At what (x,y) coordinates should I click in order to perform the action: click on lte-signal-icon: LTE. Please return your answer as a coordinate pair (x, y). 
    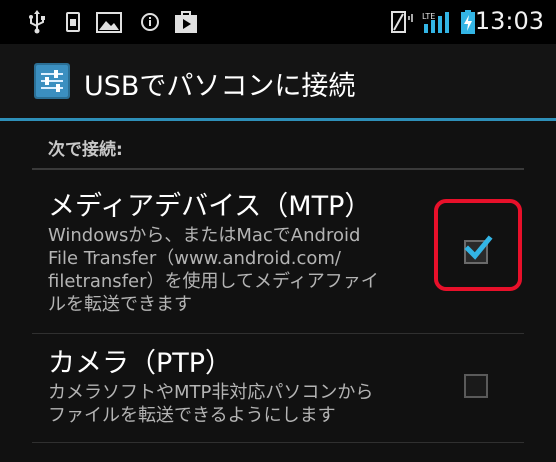
    Looking at the image, I should click on (435, 22).